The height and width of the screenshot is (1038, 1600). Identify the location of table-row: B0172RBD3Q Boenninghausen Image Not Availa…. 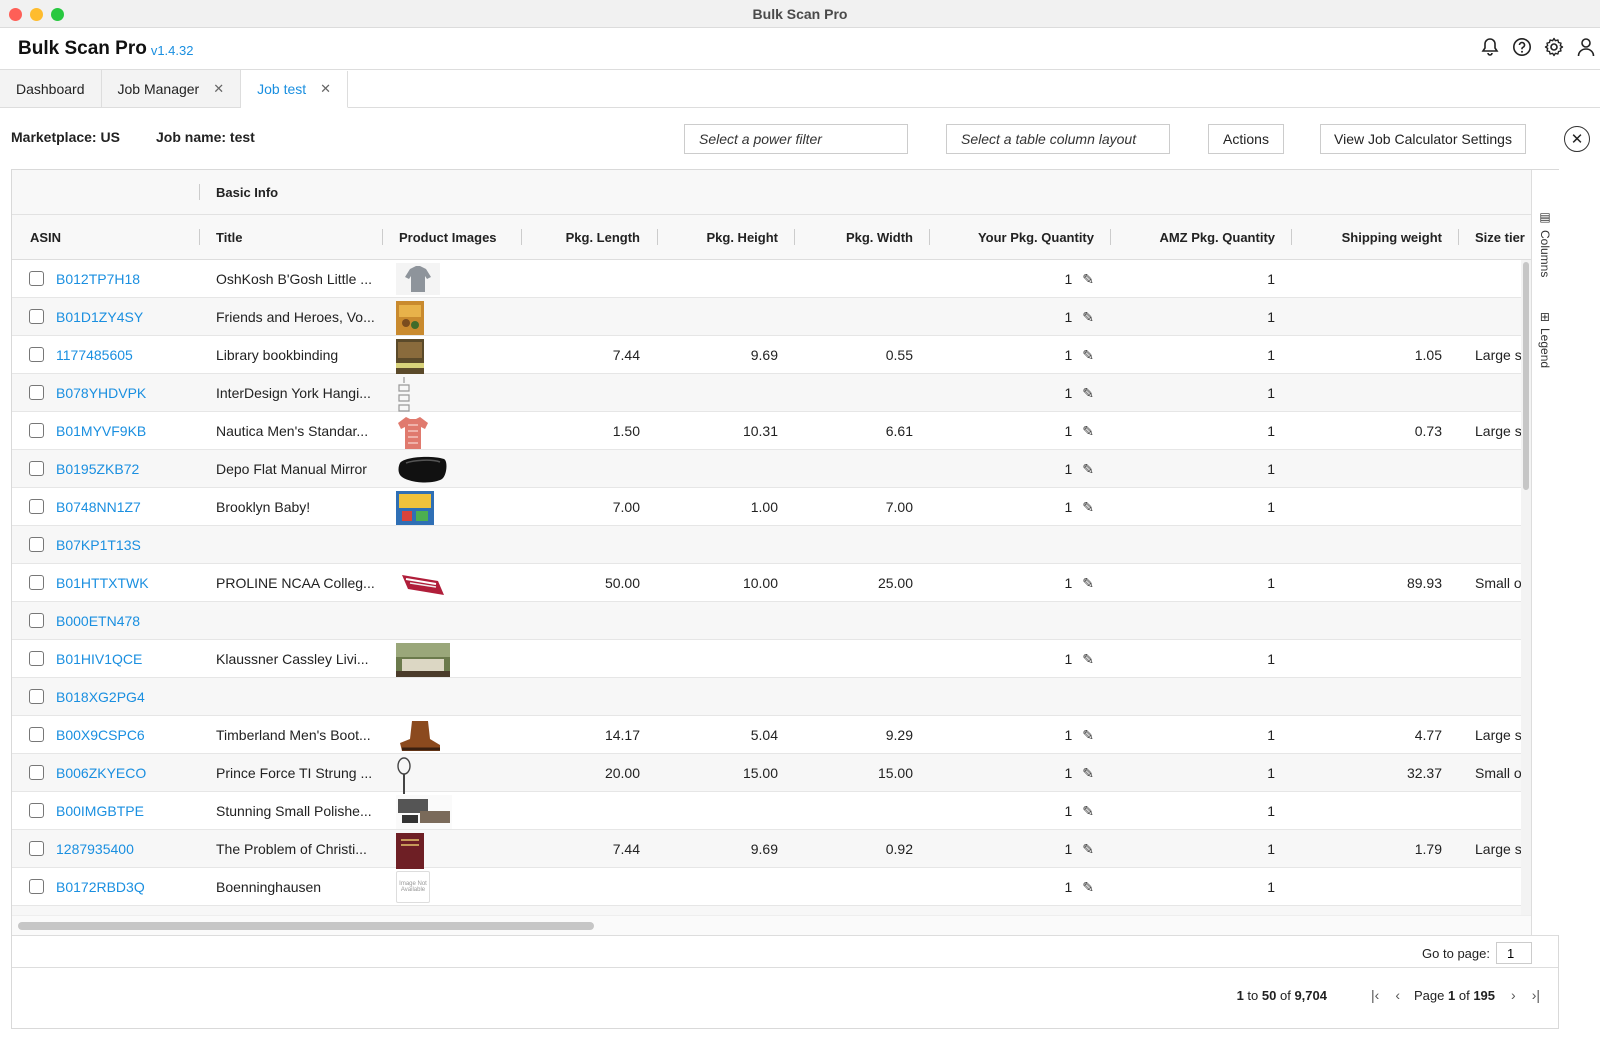
(779, 887).